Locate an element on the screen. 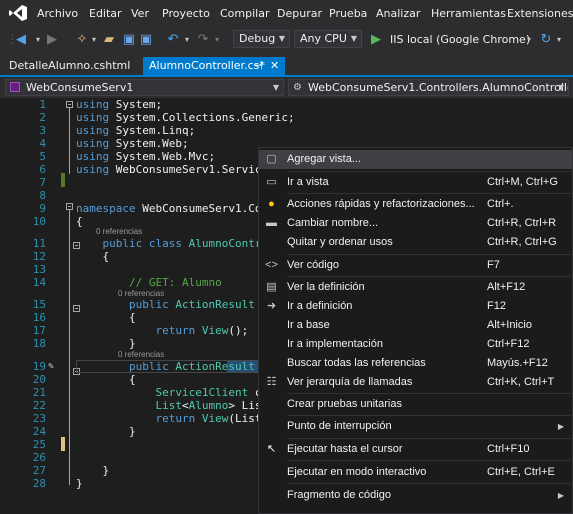 The image size is (573, 514). configuration-select: Debug ▼ is located at coordinates (261, 39).